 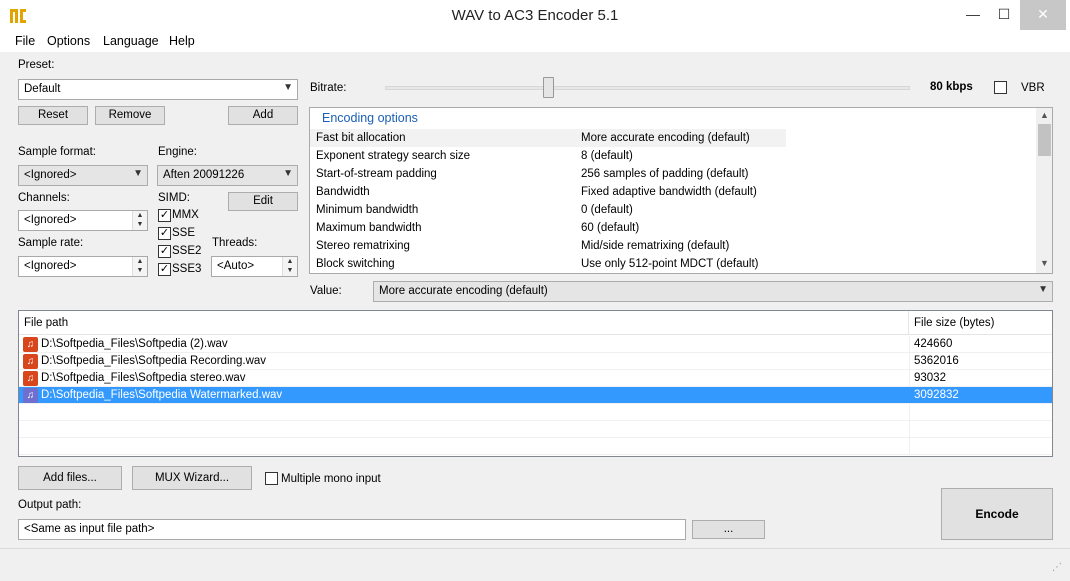 I want to click on vbr-label: VBR, so click(x=1033, y=88).